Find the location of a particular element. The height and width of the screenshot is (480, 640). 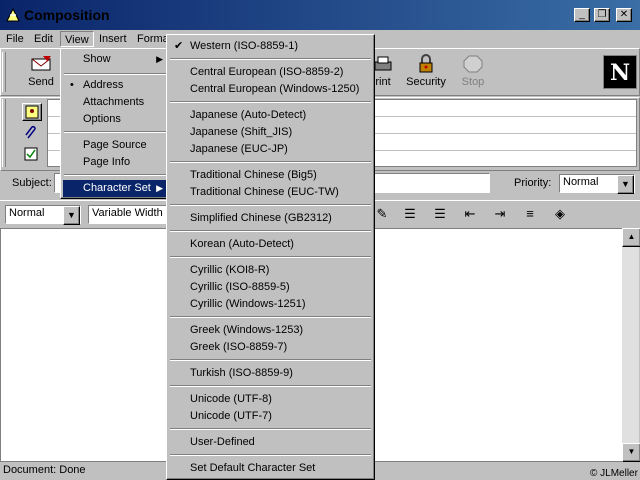

close-button: ✕ is located at coordinates (624, 15).